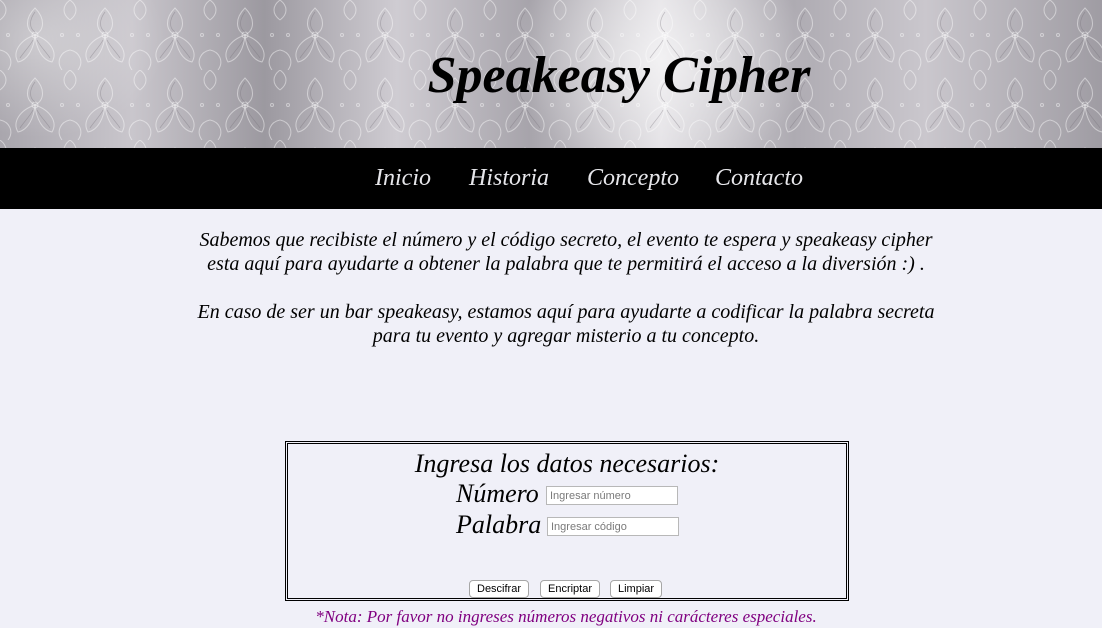  Describe the element at coordinates (613, 526) in the screenshot. I see `word-input` at that location.